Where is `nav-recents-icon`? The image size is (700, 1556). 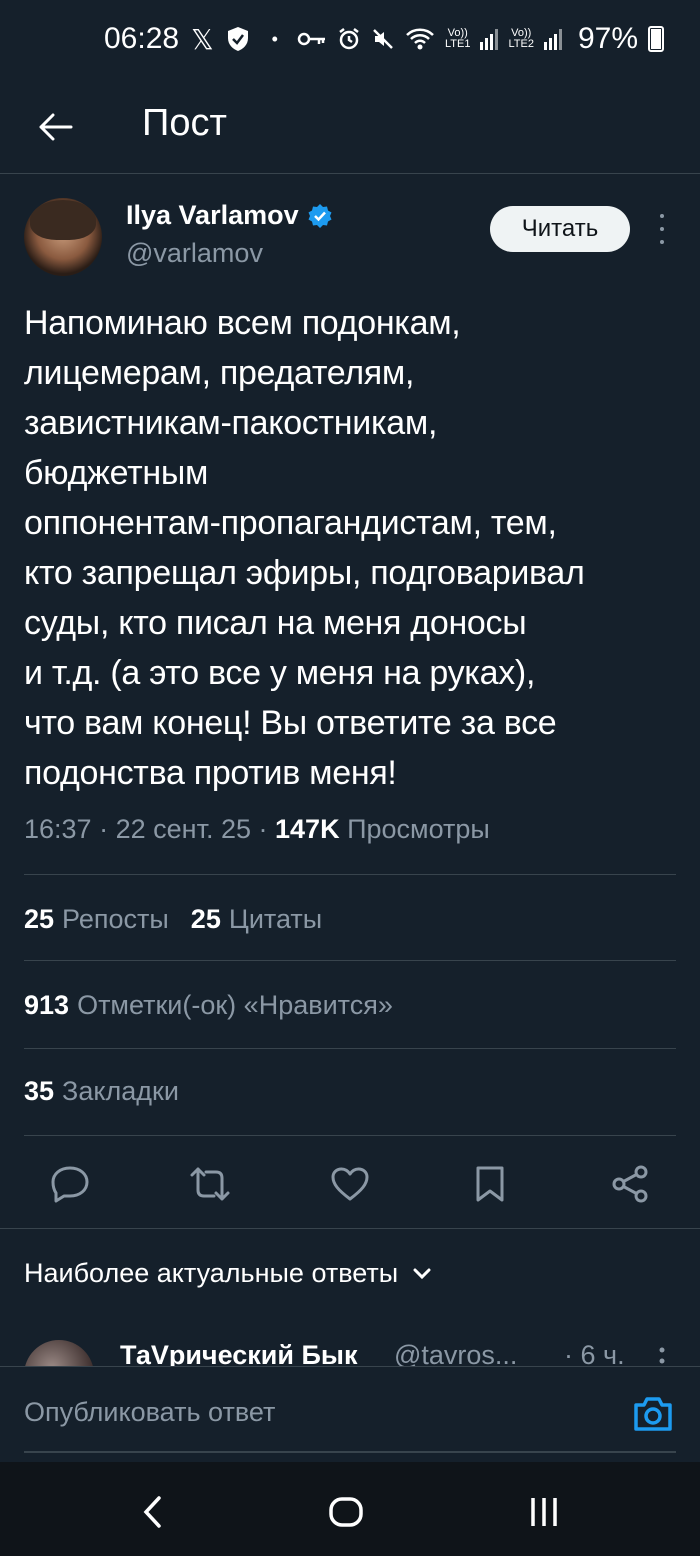 nav-recents-icon is located at coordinates (544, 1512).